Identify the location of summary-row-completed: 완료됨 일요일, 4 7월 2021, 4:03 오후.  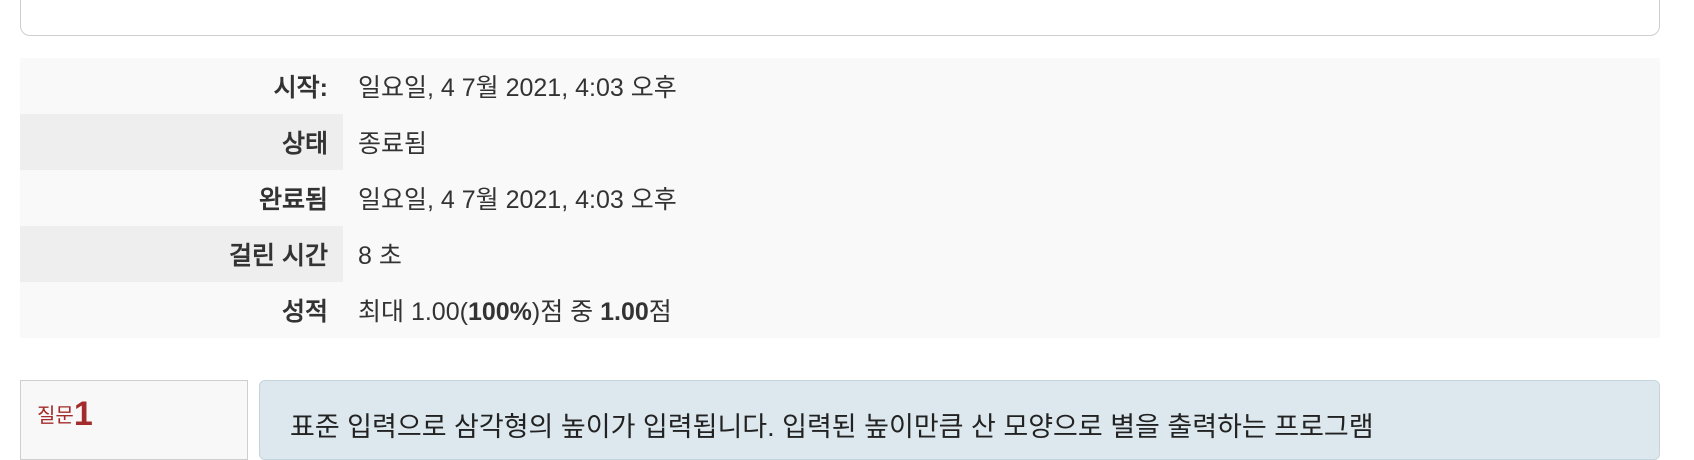
(840, 198).